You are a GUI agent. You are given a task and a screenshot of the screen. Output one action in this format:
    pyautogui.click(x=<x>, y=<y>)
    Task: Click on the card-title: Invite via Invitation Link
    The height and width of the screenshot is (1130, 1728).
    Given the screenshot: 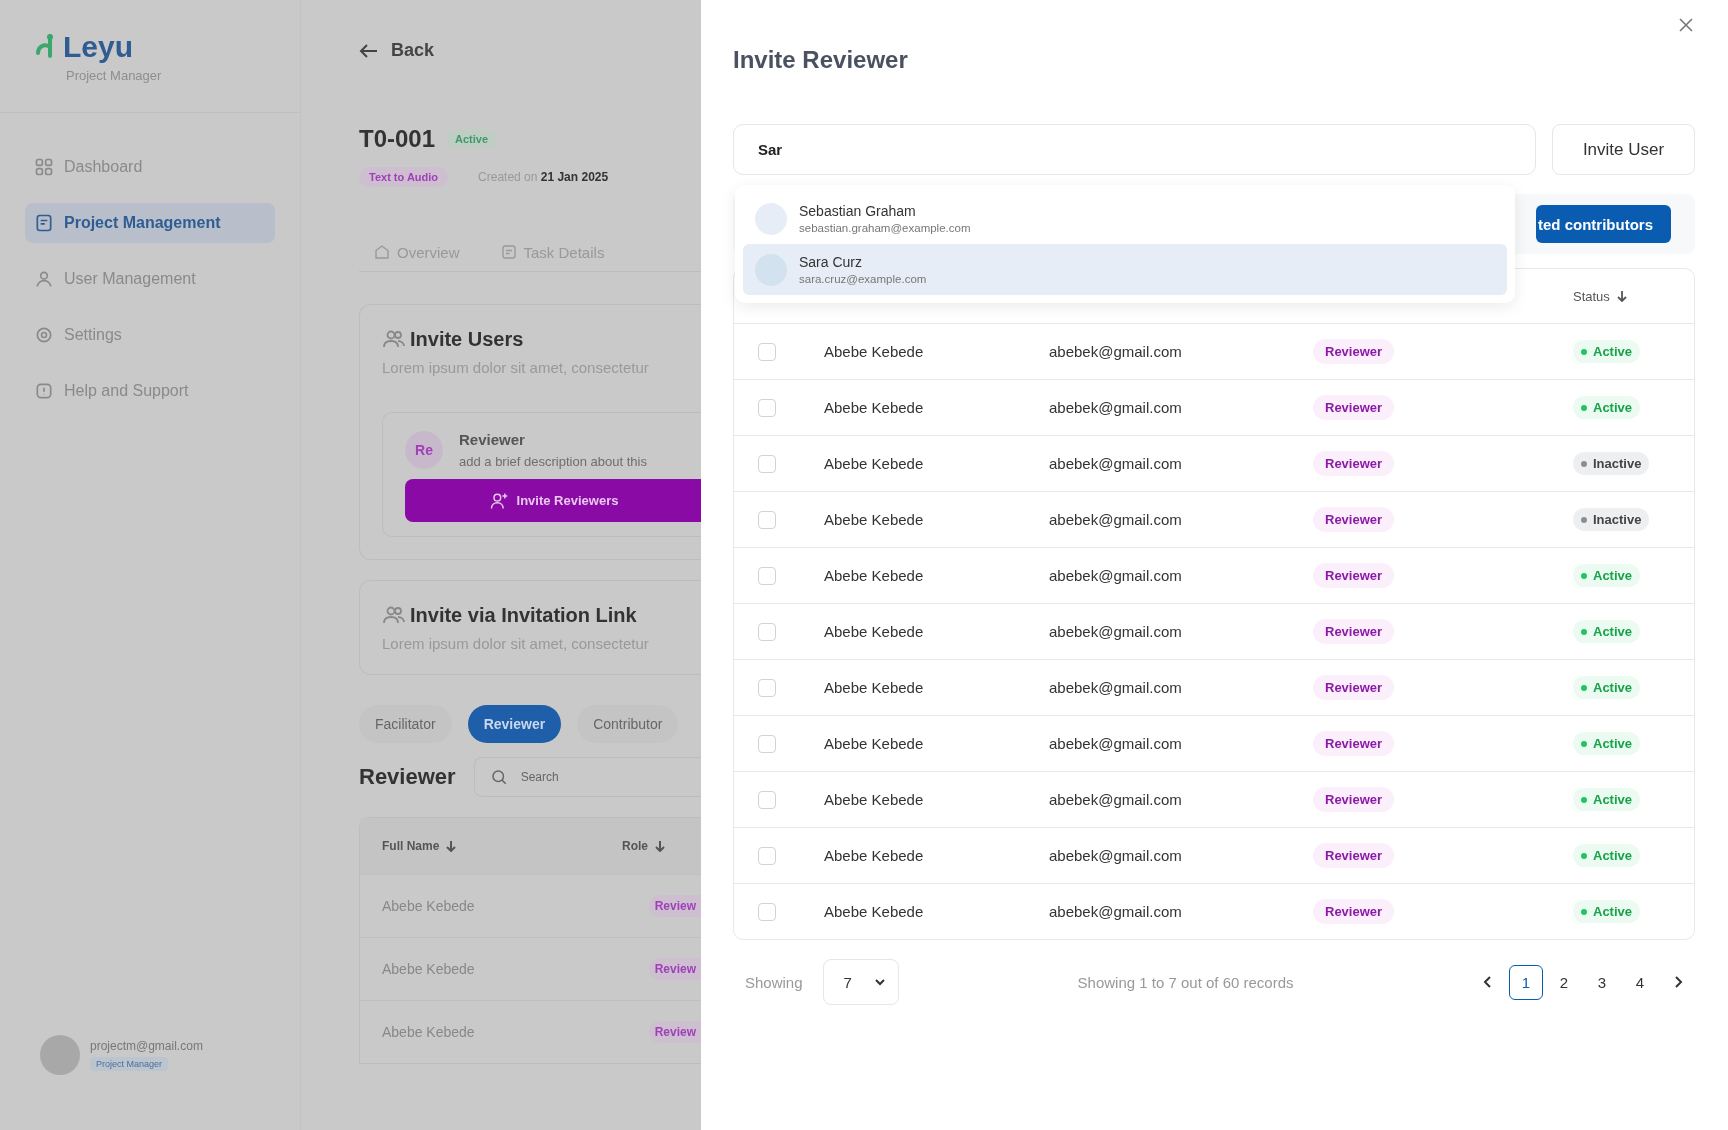 What is the action you would take?
    pyautogui.click(x=523, y=615)
    